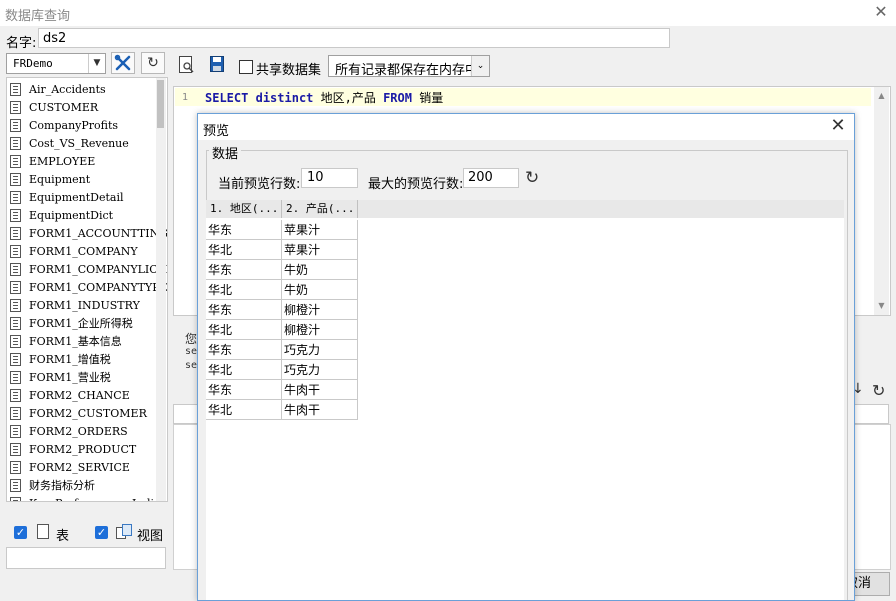 The height and width of the screenshot is (601, 896). Describe the element at coordinates (83, 144) in the screenshot. I see `table-list-item: Cost_VS_Revenue` at that location.